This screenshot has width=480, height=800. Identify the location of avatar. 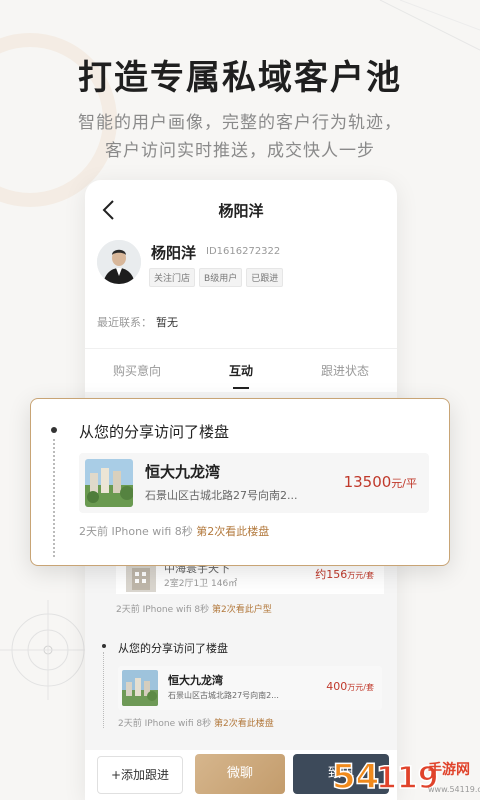
(119, 262).